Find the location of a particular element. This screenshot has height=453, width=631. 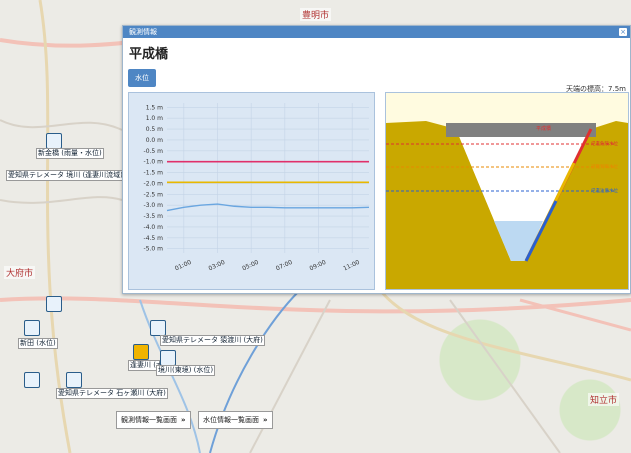

observation-list-button: 観測情報一覧画面 » is located at coordinates (153, 420).